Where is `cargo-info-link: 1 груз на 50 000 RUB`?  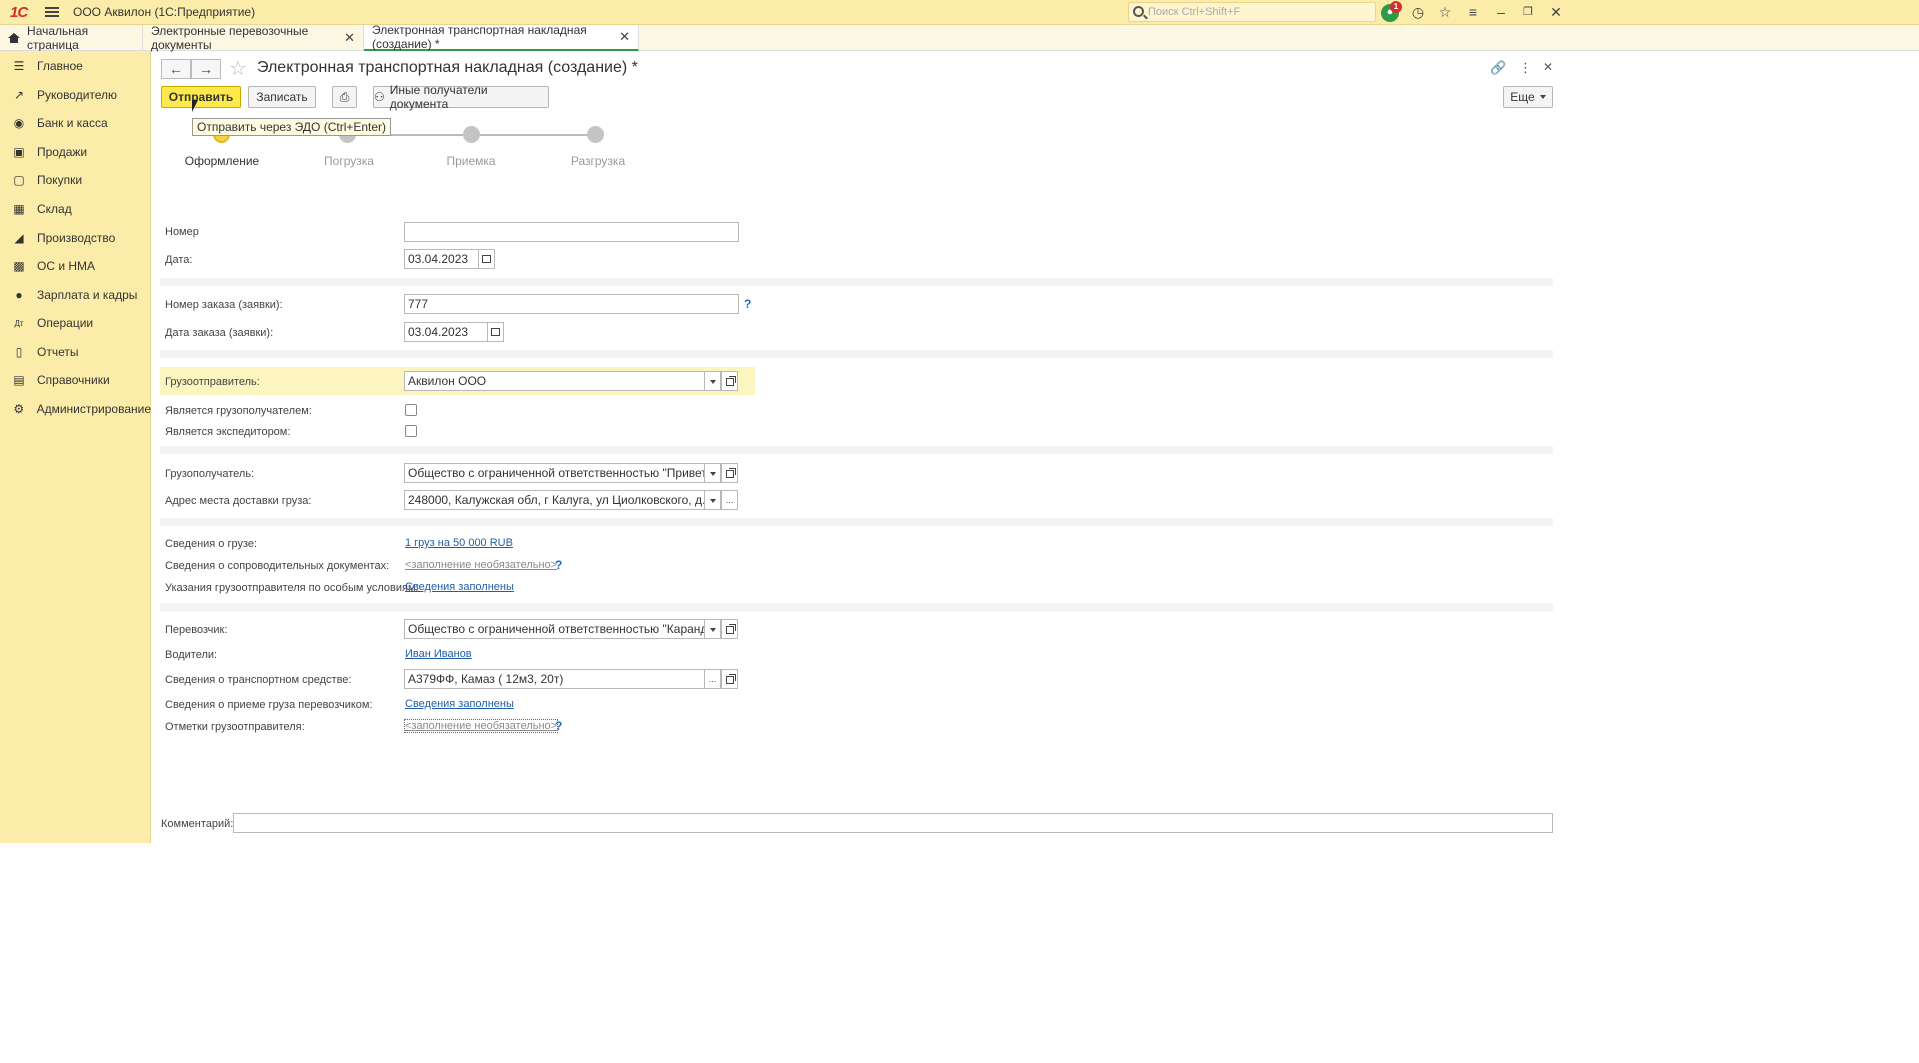 cargo-info-link: 1 груз на 50 000 RUB is located at coordinates (459, 543).